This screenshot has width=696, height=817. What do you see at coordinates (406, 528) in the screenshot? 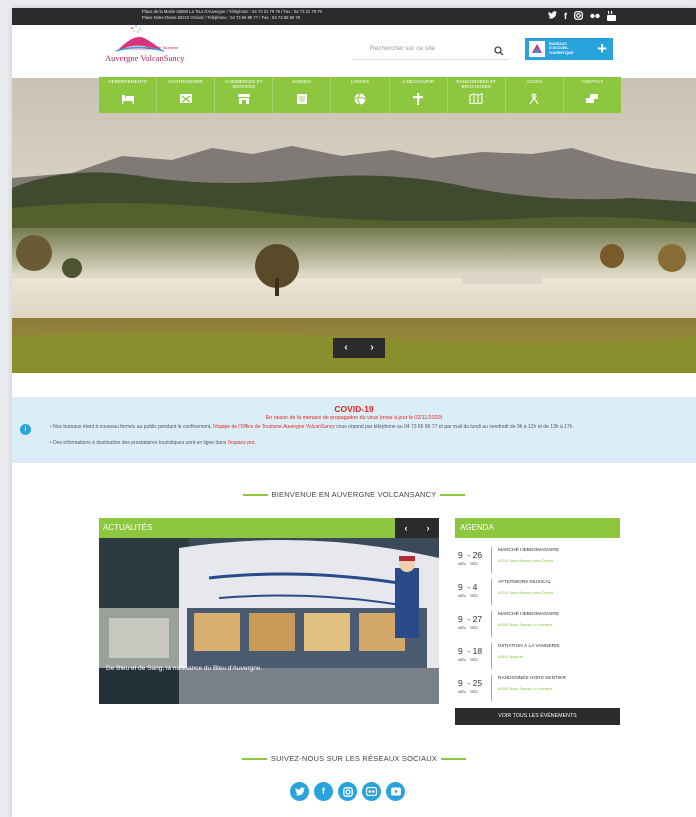
I see `news-prev-button: ‹` at bounding box center [406, 528].